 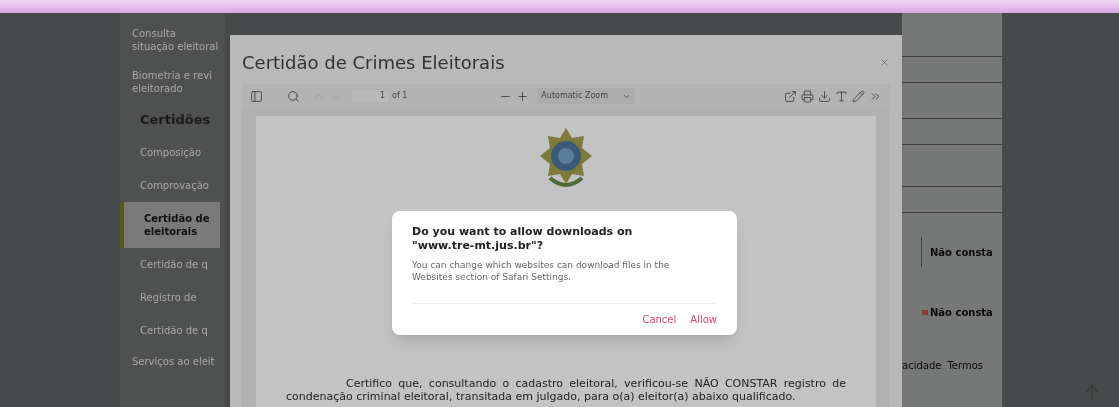 I want to click on result-icon, so click(x=925, y=312).